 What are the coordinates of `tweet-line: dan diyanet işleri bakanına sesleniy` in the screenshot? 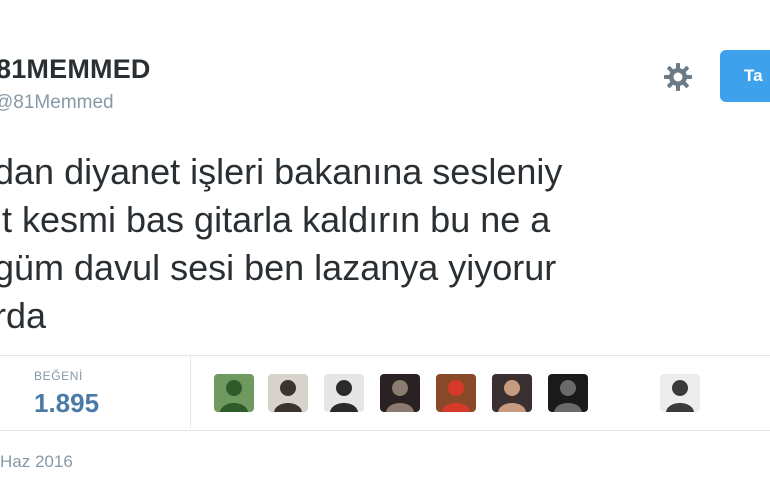 It's located at (281, 171).